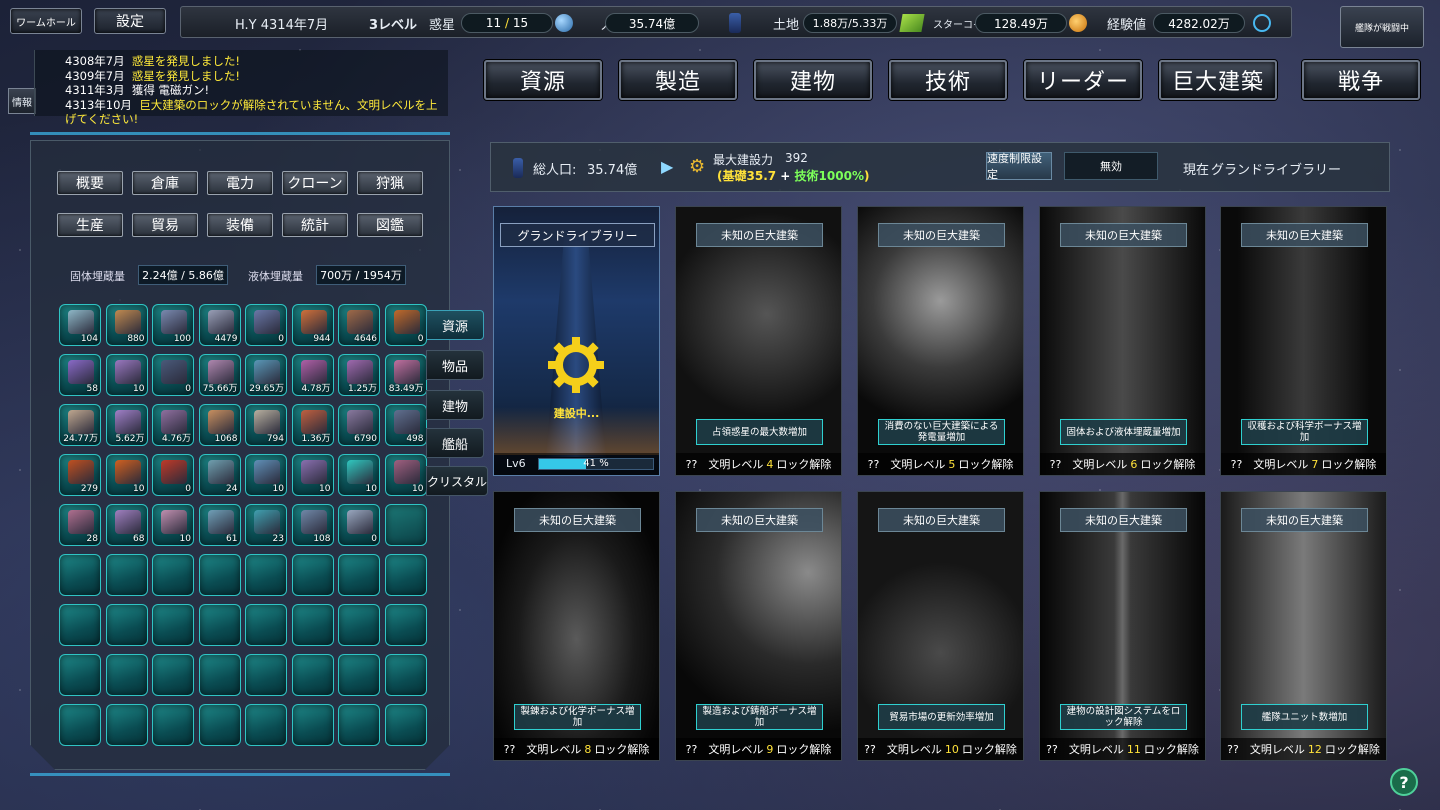 This screenshot has width=1440, height=810. What do you see at coordinates (390, 225) in the screenshot?
I see `cat-encyclopedia: 図鑑` at bounding box center [390, 225].